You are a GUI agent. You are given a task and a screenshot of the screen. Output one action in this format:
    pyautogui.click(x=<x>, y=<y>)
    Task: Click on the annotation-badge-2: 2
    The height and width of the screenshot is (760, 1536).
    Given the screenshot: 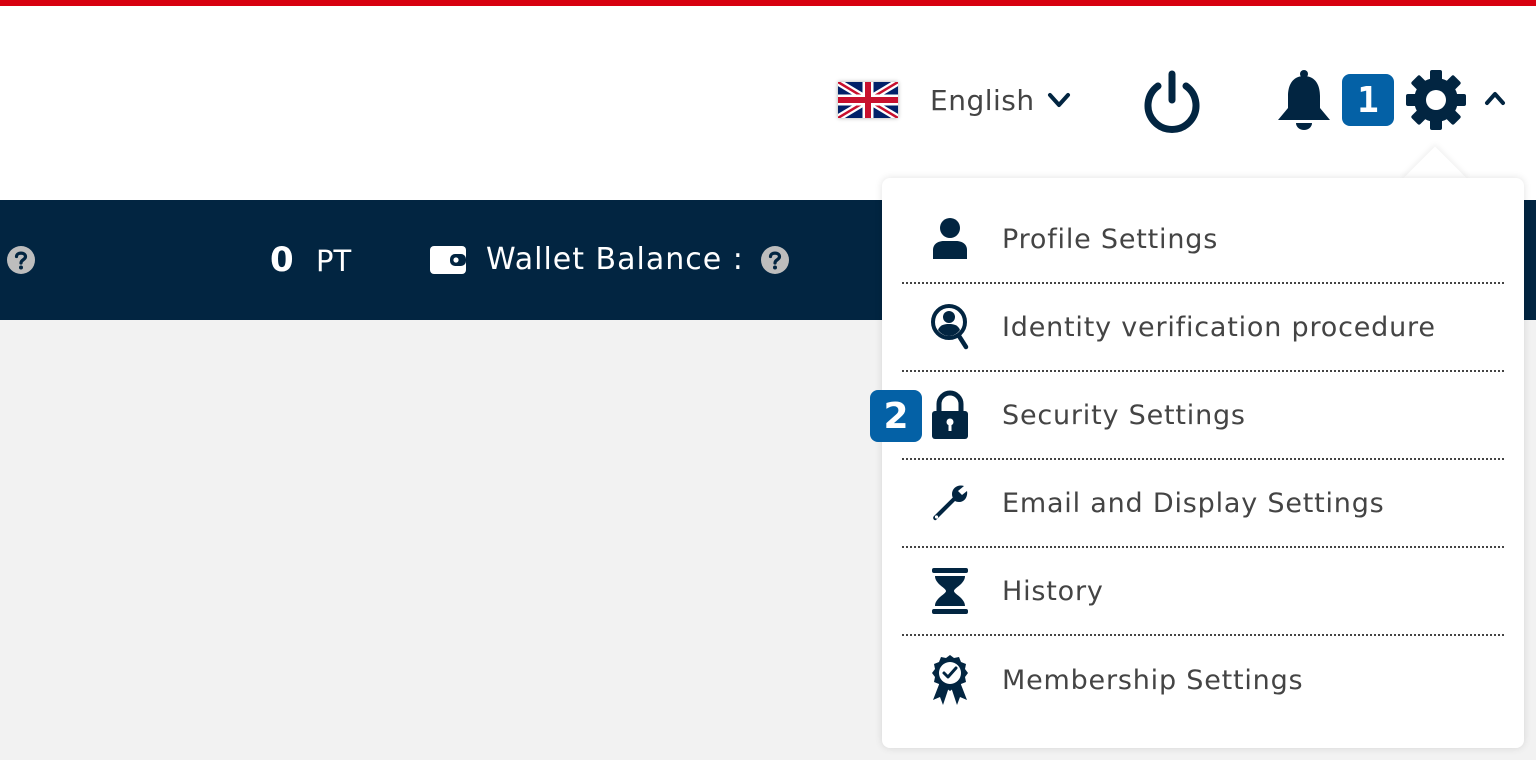 What is the action you would take?
    pyautogui.click(x=896, y=416)
    